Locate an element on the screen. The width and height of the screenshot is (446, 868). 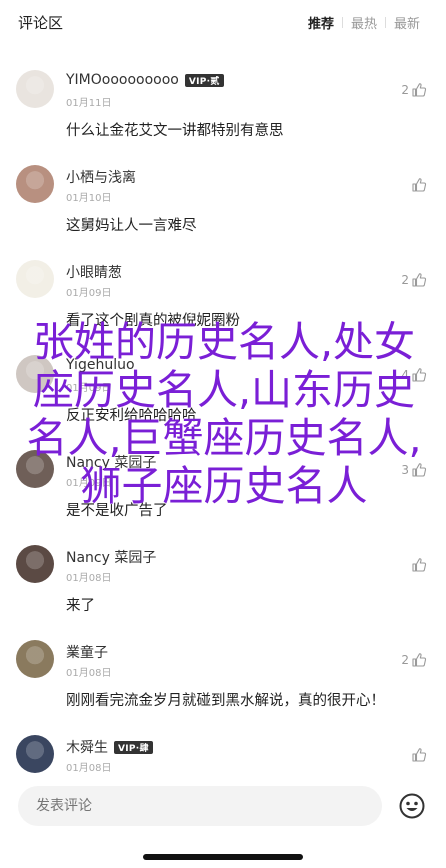
commenter-name: 業童子 is located at coordinates (87, 652).